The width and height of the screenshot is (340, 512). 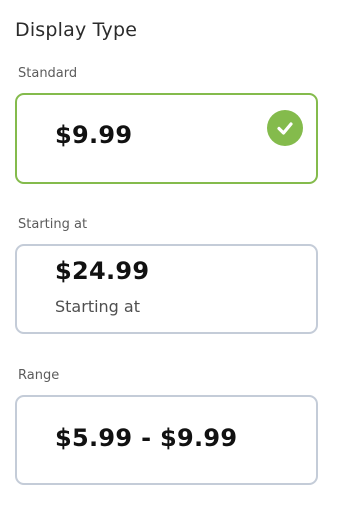 I want to click on section-label-range: Range, so click(x=39, y=375).